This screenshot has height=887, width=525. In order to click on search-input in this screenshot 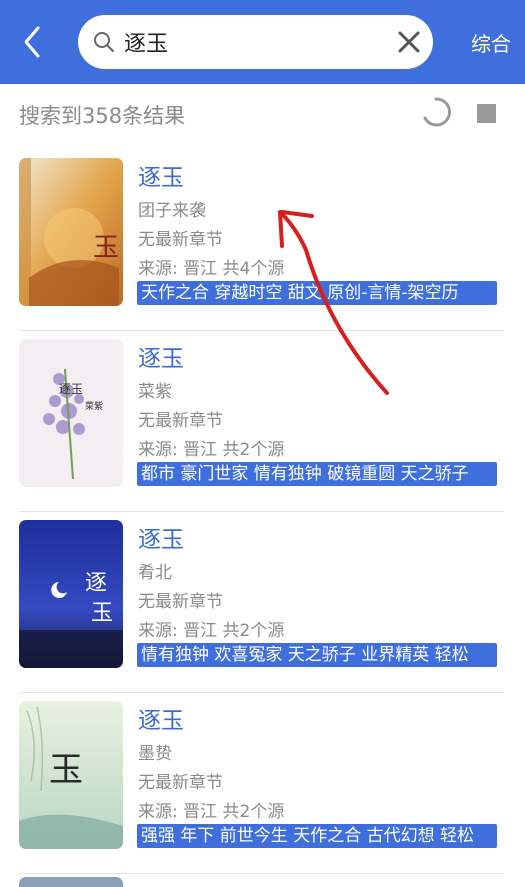, I will do `click(254, 42)`.